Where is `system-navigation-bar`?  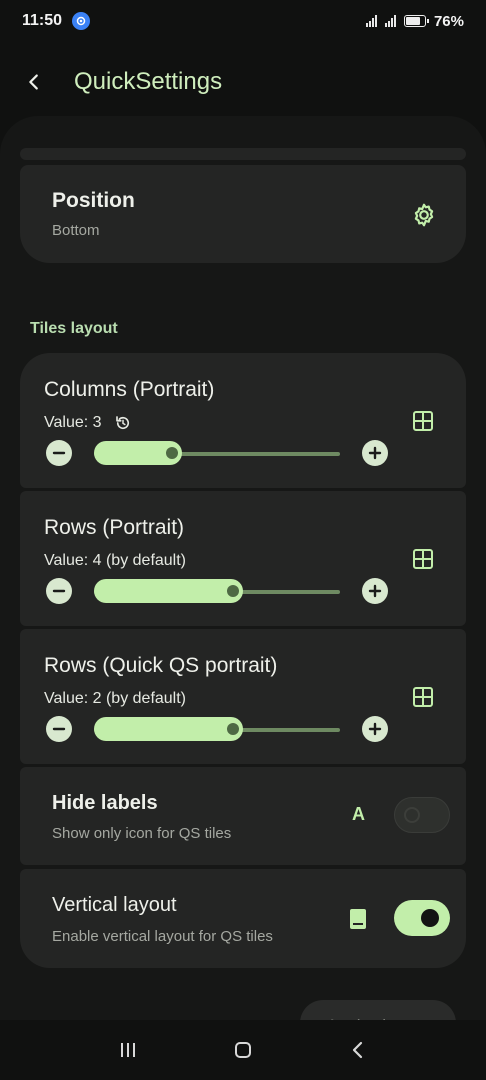 system-navigation-bar is located at coordinates (243, 1050).